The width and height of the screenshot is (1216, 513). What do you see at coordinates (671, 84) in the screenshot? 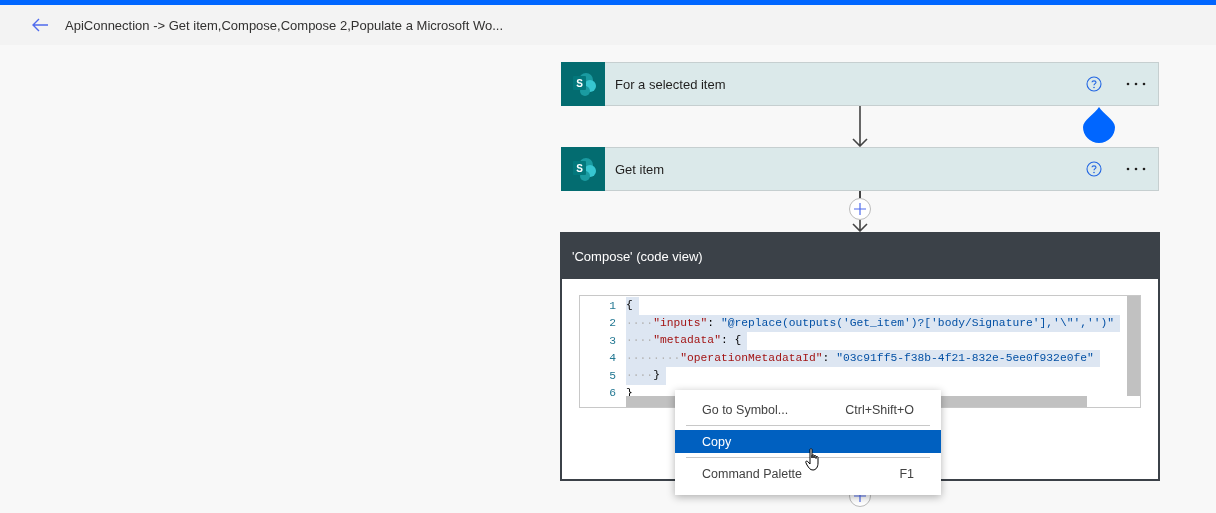
I see `step-title: For a selected item` at bounding box center [671, 84].